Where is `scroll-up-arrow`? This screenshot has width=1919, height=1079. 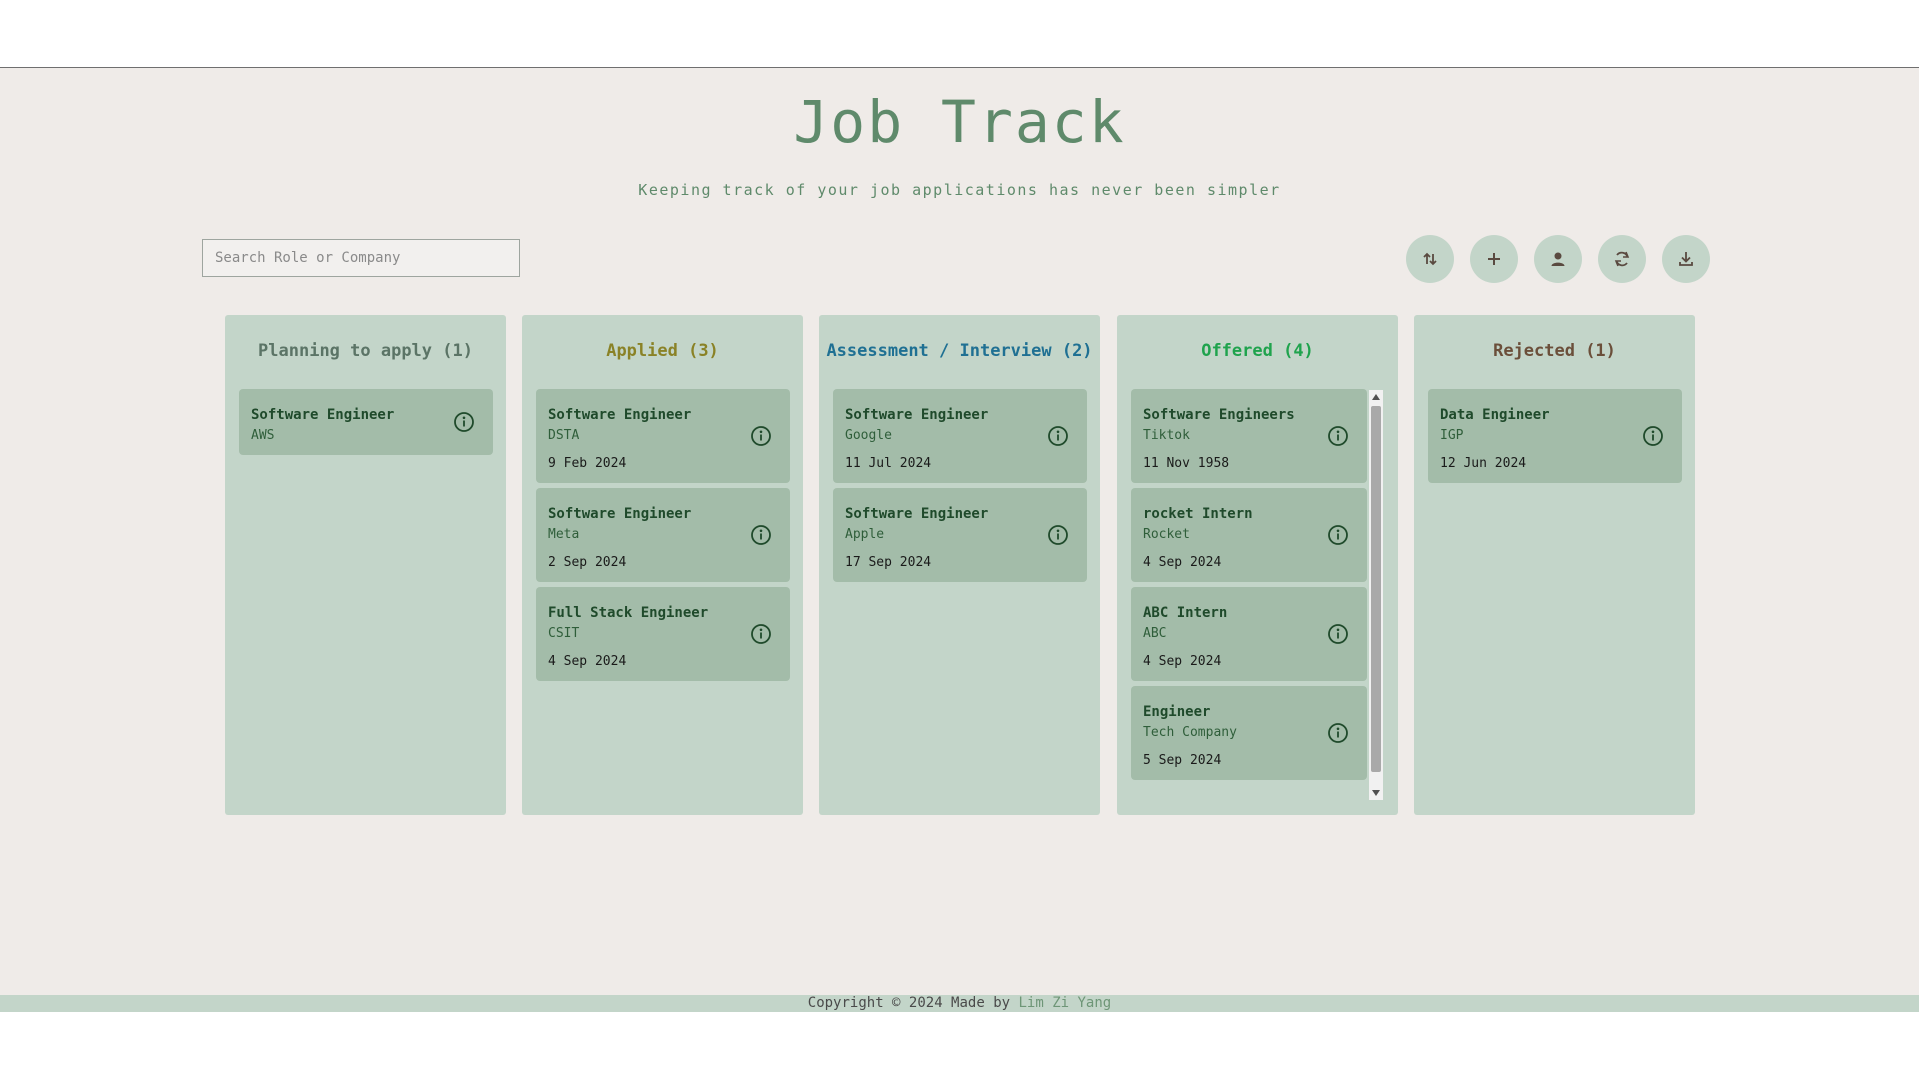 scroll-up-arrow is located at coordinates (1376, 397).